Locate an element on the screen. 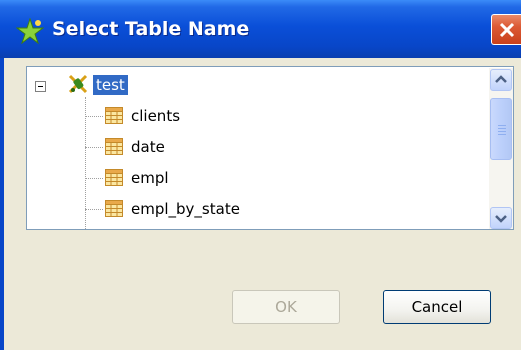 Image resolution: width=521 pixels, height=350 pixels. chevron-up-icon is located at coordinates (501, 79).